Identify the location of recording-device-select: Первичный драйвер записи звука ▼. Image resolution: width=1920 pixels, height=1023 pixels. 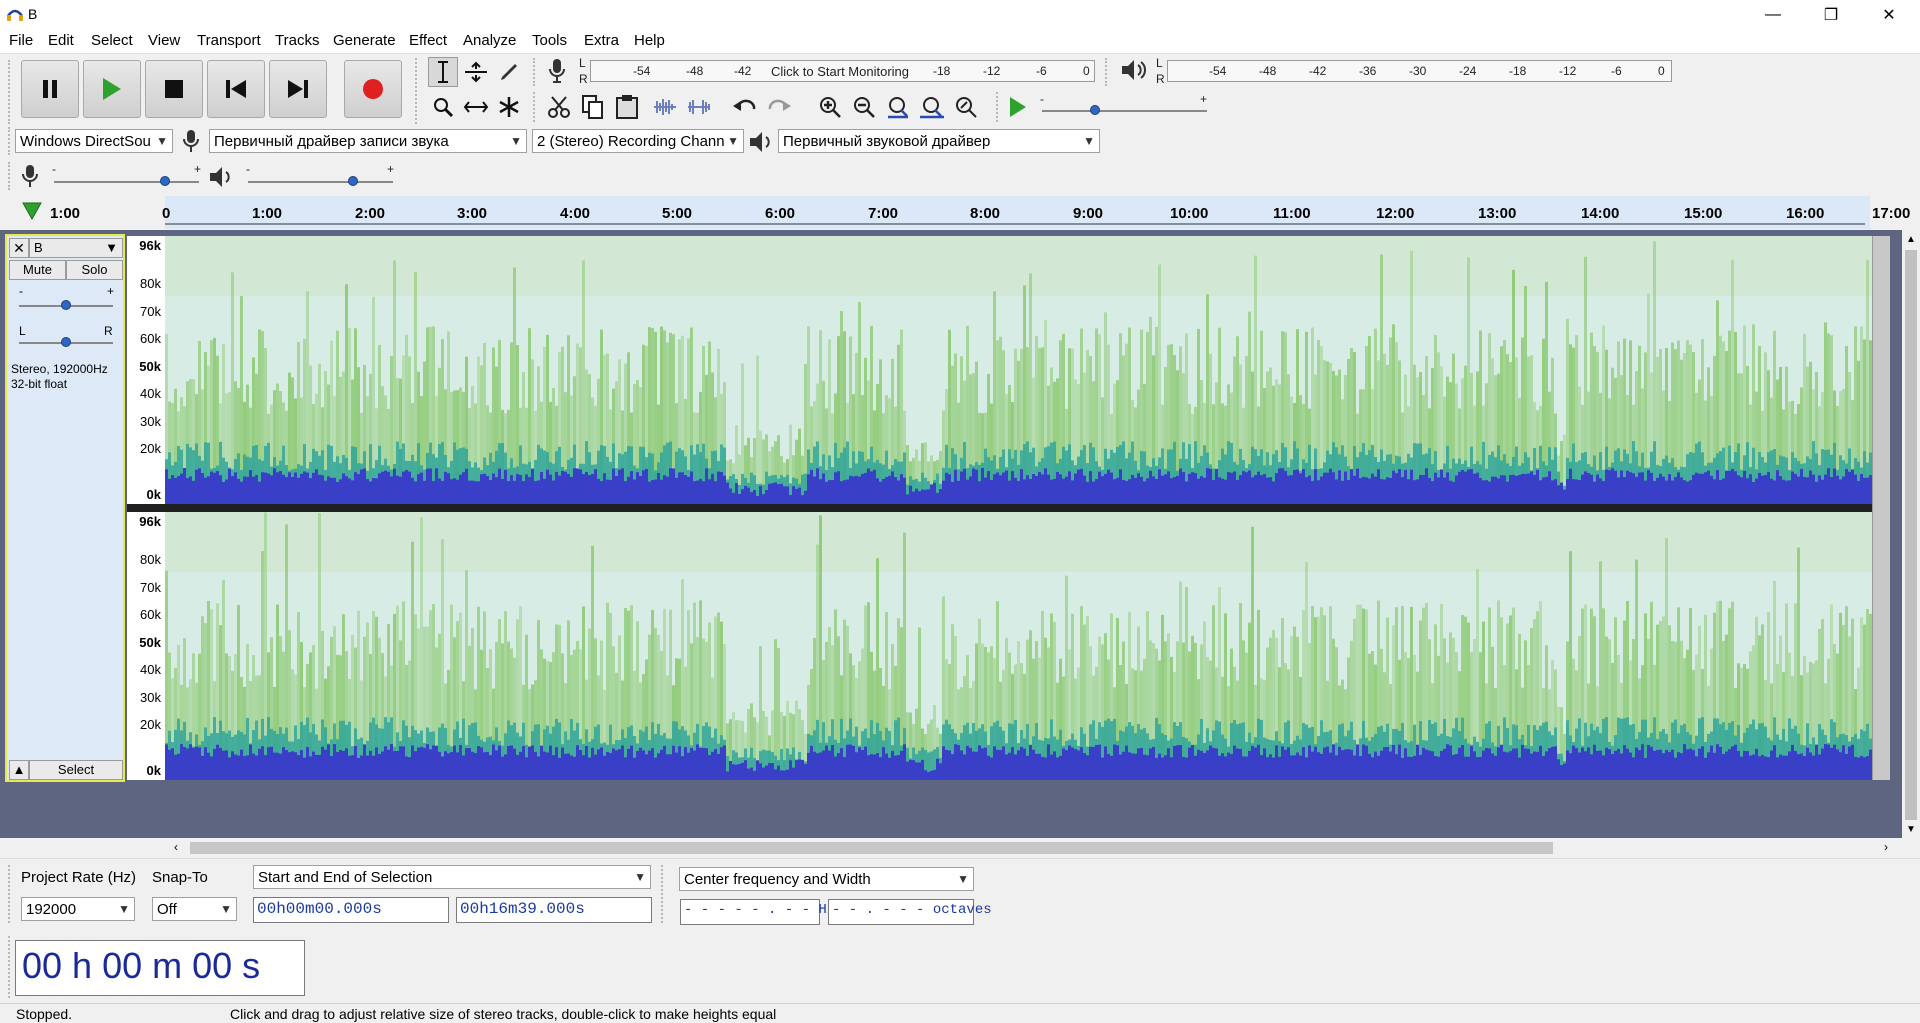
(368, 141).